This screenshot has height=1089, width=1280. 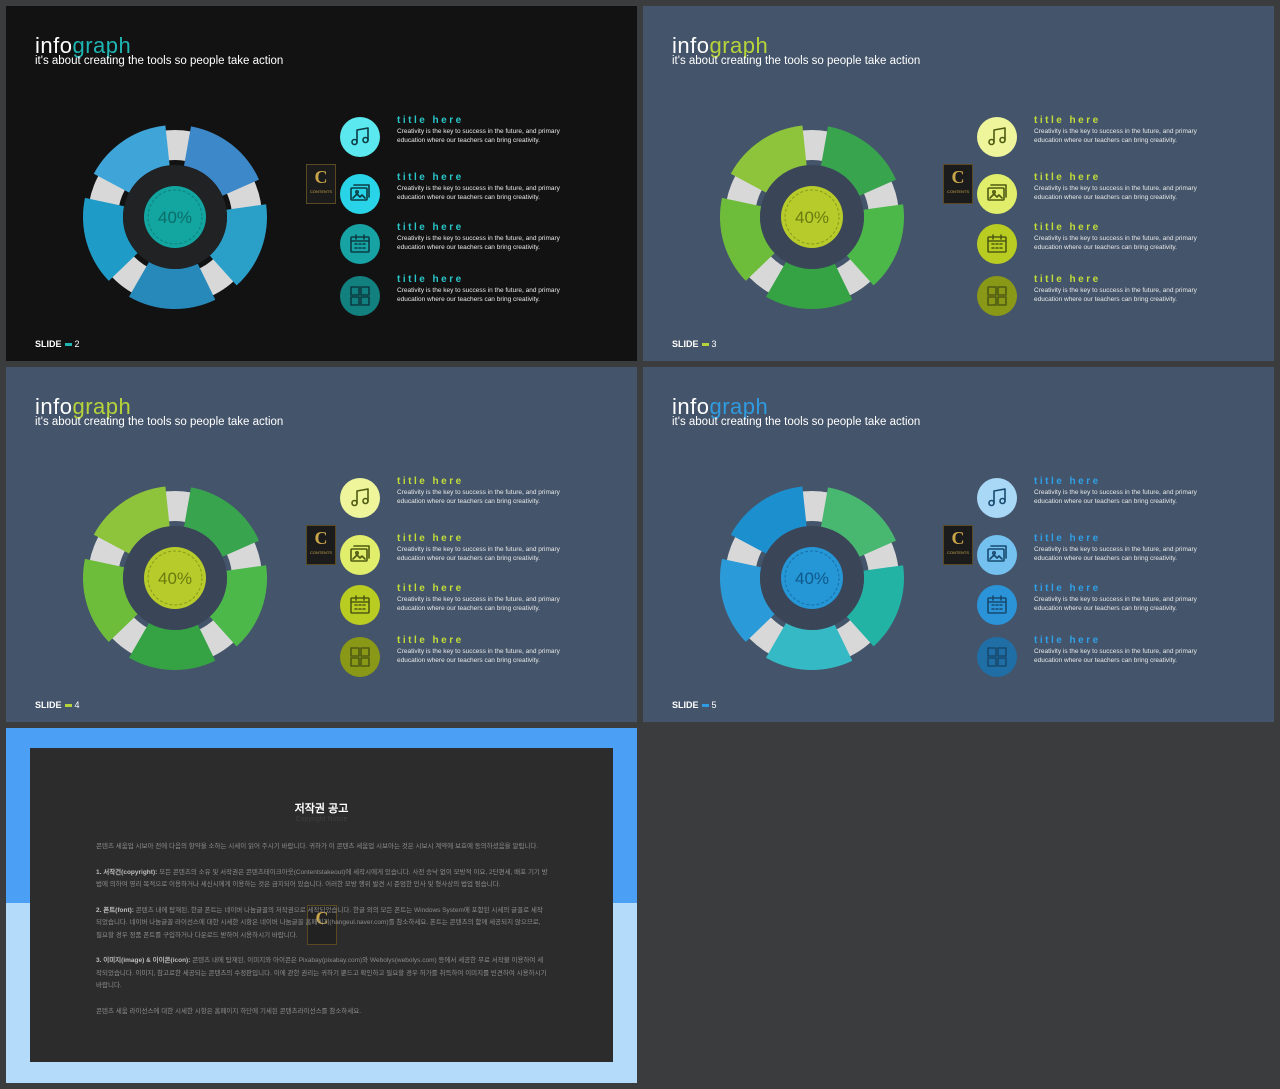 I want to click on slide-footer: SLIDE 4, so click(x=57, y=705).